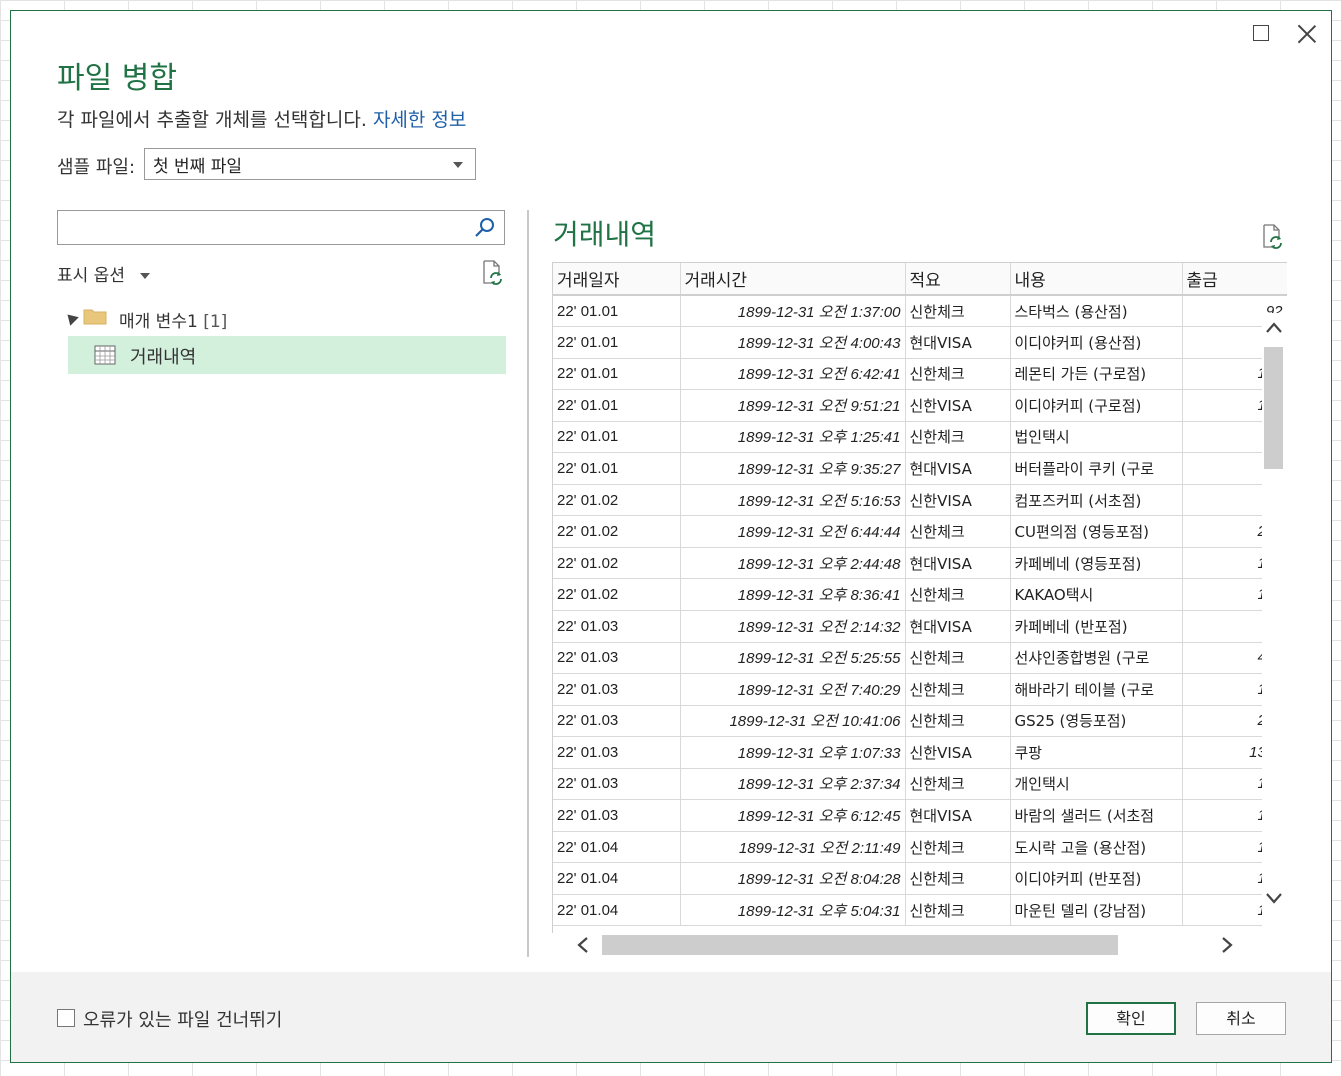 The height and width of the screenshot is (1076, 1341). I want to click on cell-content: 카페베네 (영등포점), so click(1096, 563).